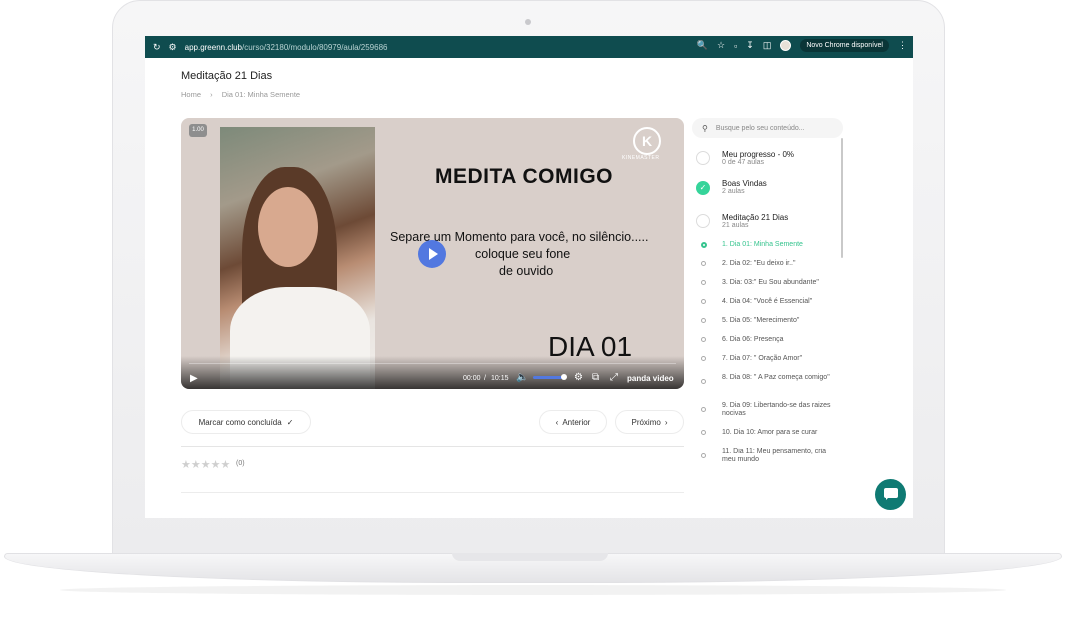 The height and width of the screenshot is (626, 1066). Describe the element at coordinates (781, 359) in the screenshot. I see `lesson-item: 7. Dia 07: " Oração Amor"` at that location.